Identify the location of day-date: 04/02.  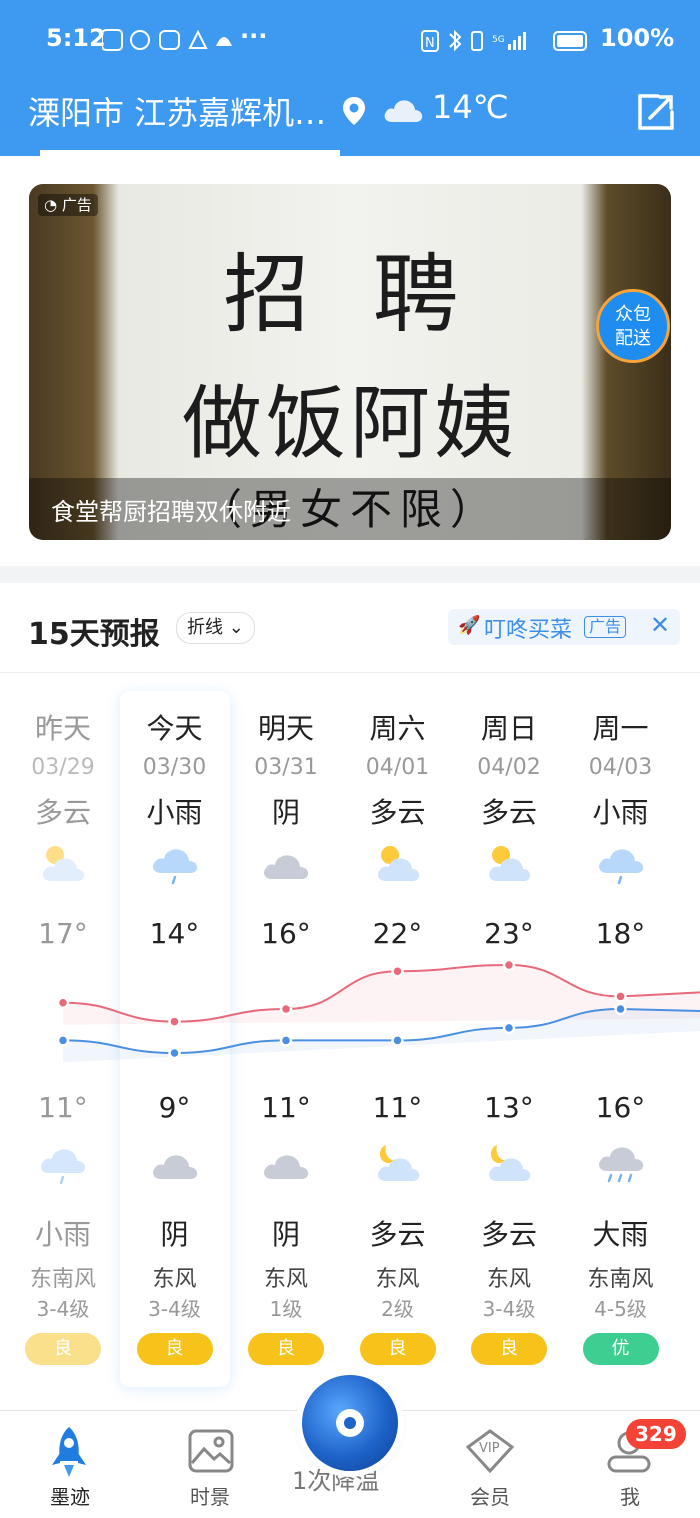
(509, 767).